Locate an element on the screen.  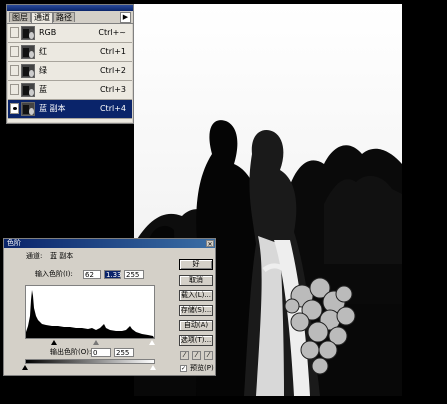
preview-label: 预览(P) is located at coordinates (202, 368).